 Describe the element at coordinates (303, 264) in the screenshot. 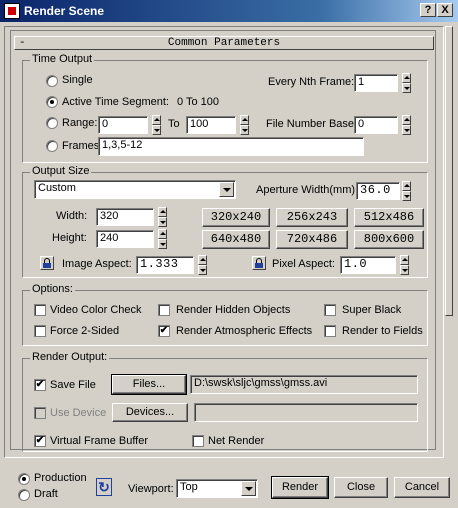

I see `pixel-aspect-label: Pixel Aspect:` at that location.